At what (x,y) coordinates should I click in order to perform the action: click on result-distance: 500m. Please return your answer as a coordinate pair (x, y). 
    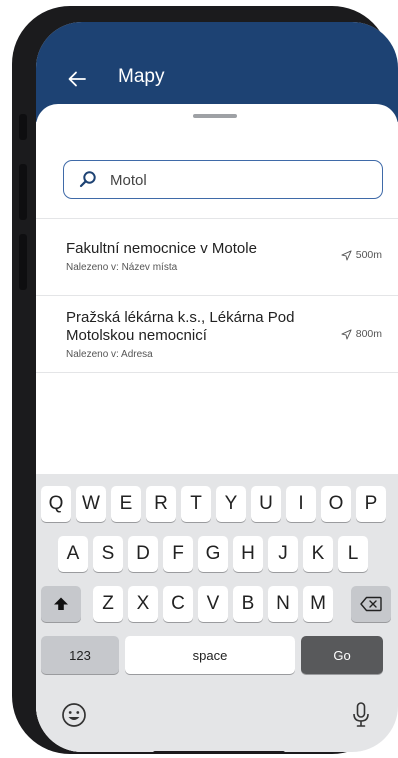
    Looking at the image, I should click on (361, 255).